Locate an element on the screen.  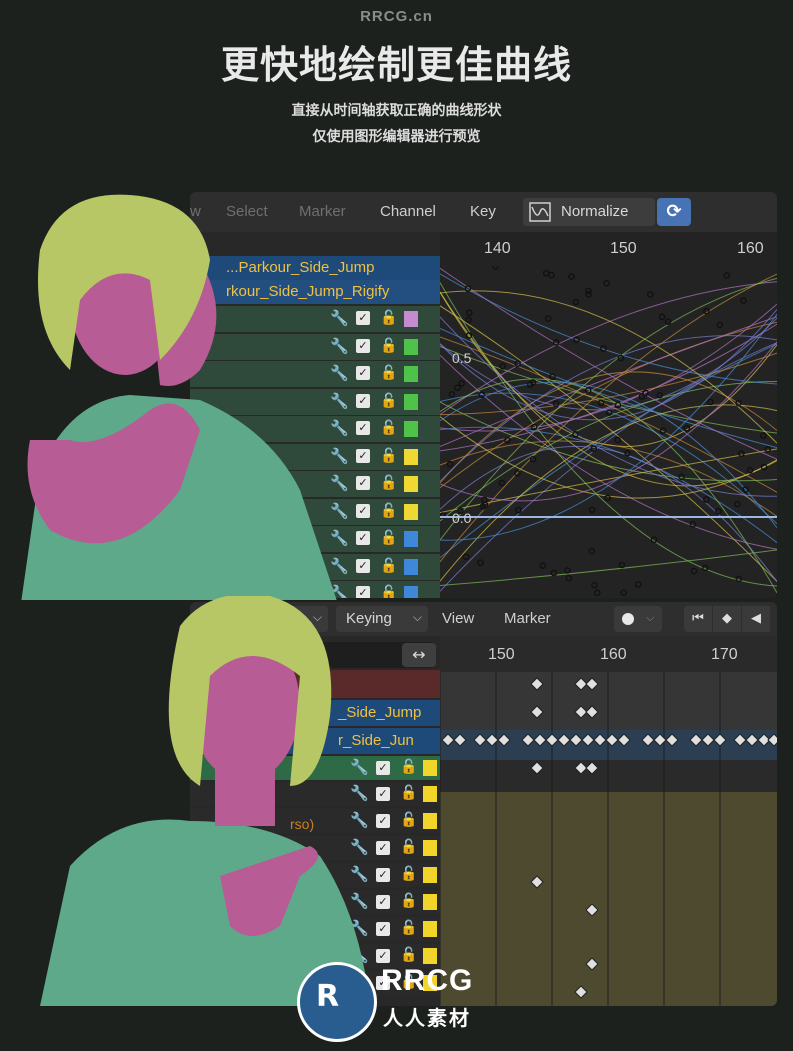
subtitle-line2: 仅使用图形编辑器进行预览 is located at coordinates (396, 137).